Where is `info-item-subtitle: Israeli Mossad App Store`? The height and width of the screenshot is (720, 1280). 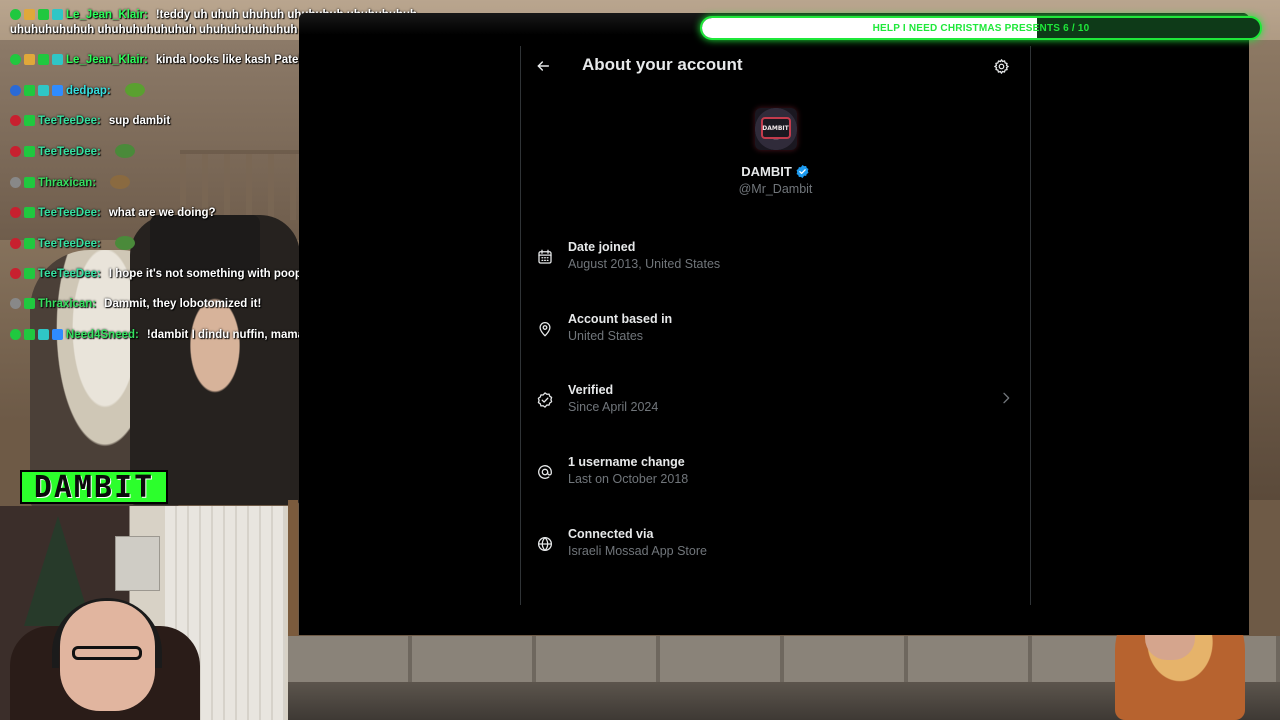
info-item-subtitle: Israeli Mossad App Store is located at coordinates (637, 550).